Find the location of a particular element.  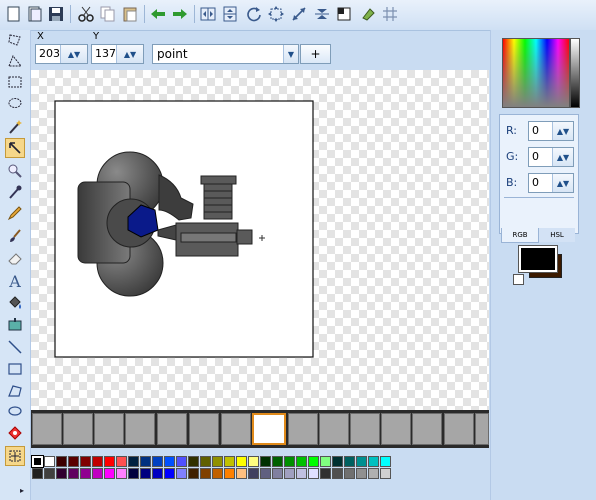

y-input: 137 ▲▼ is located at coordinates (117, 54).